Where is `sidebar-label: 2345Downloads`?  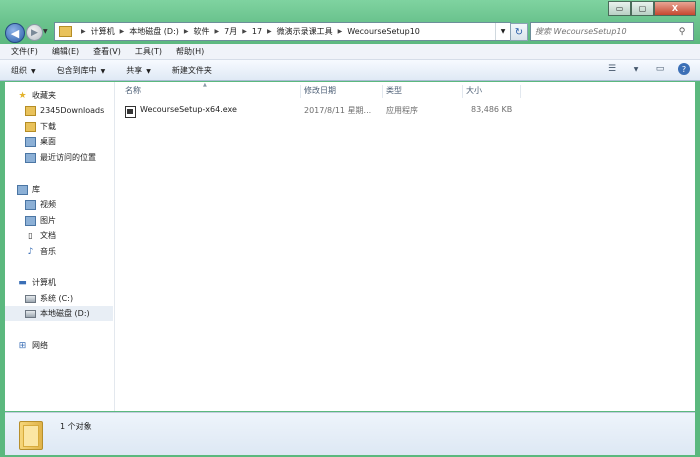 sidebar-label: 2345Downloads is located at coordinates (72, 110).